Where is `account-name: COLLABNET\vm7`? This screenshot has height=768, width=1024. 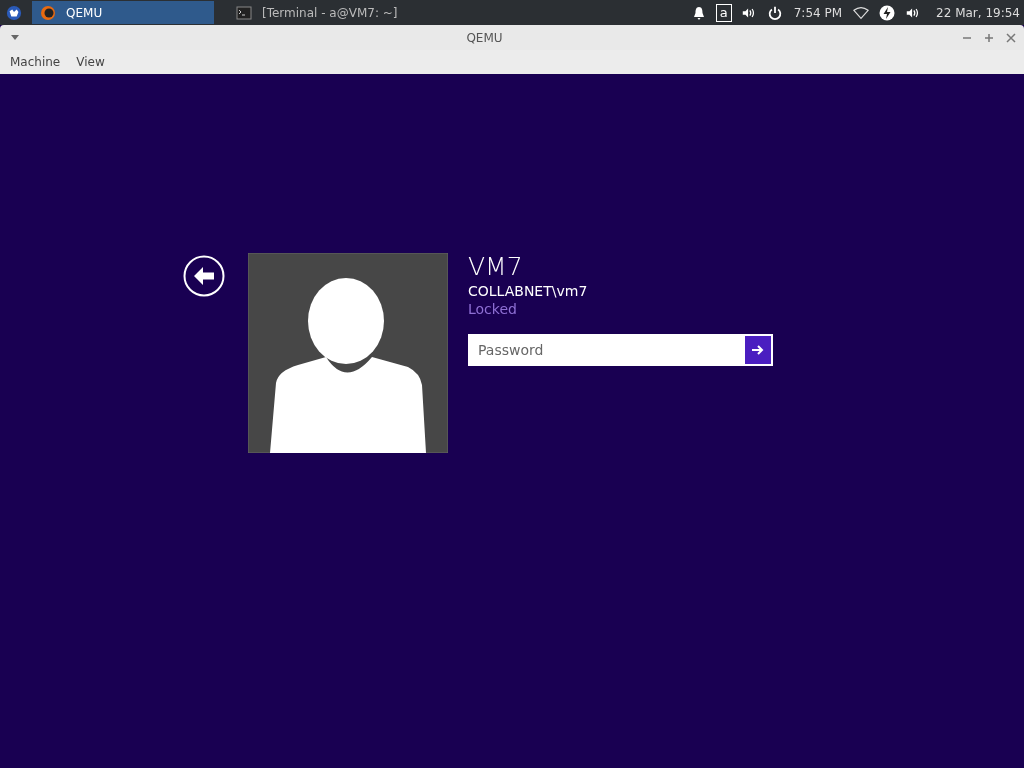
account-name: COLLABNET\vm7 is located at coordinates (528, 291).